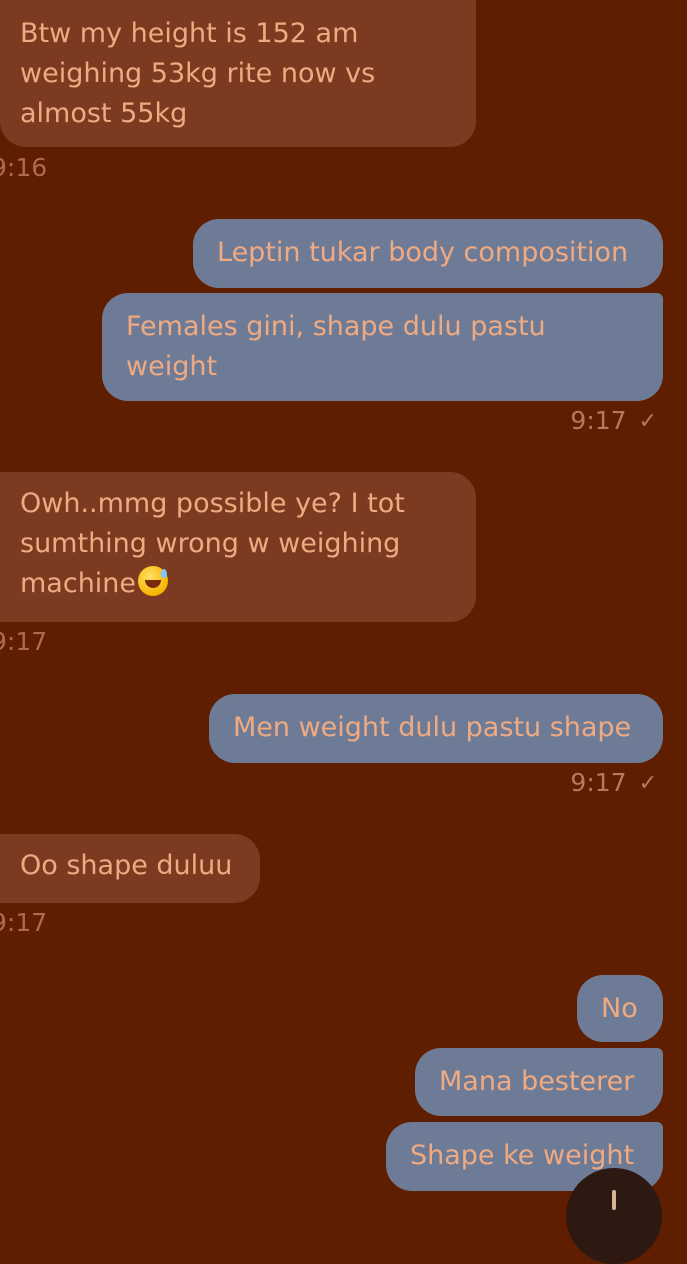 The image size is (687, 1264). Describe the element at coordinates (198, 73) in the screenshot. I see `message-line: weighing 53kg rite now vs` at that location.